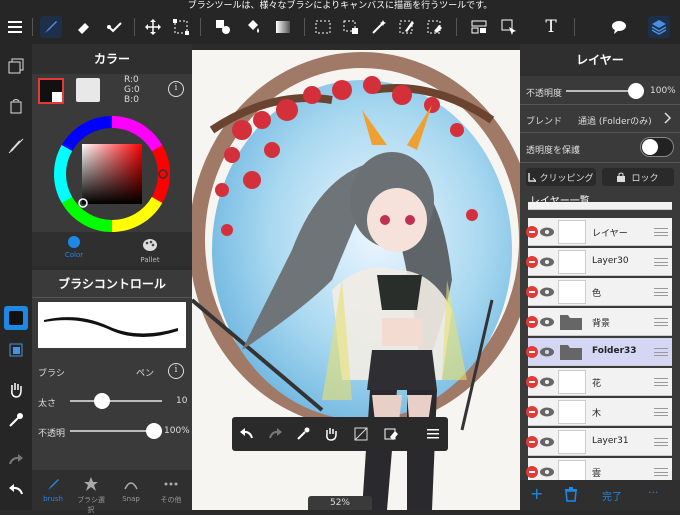 This screenshot has width=680, height=515. Describe the element at coordinates (509, 27) in the screenshot. I see `select-move-icon` at that location.